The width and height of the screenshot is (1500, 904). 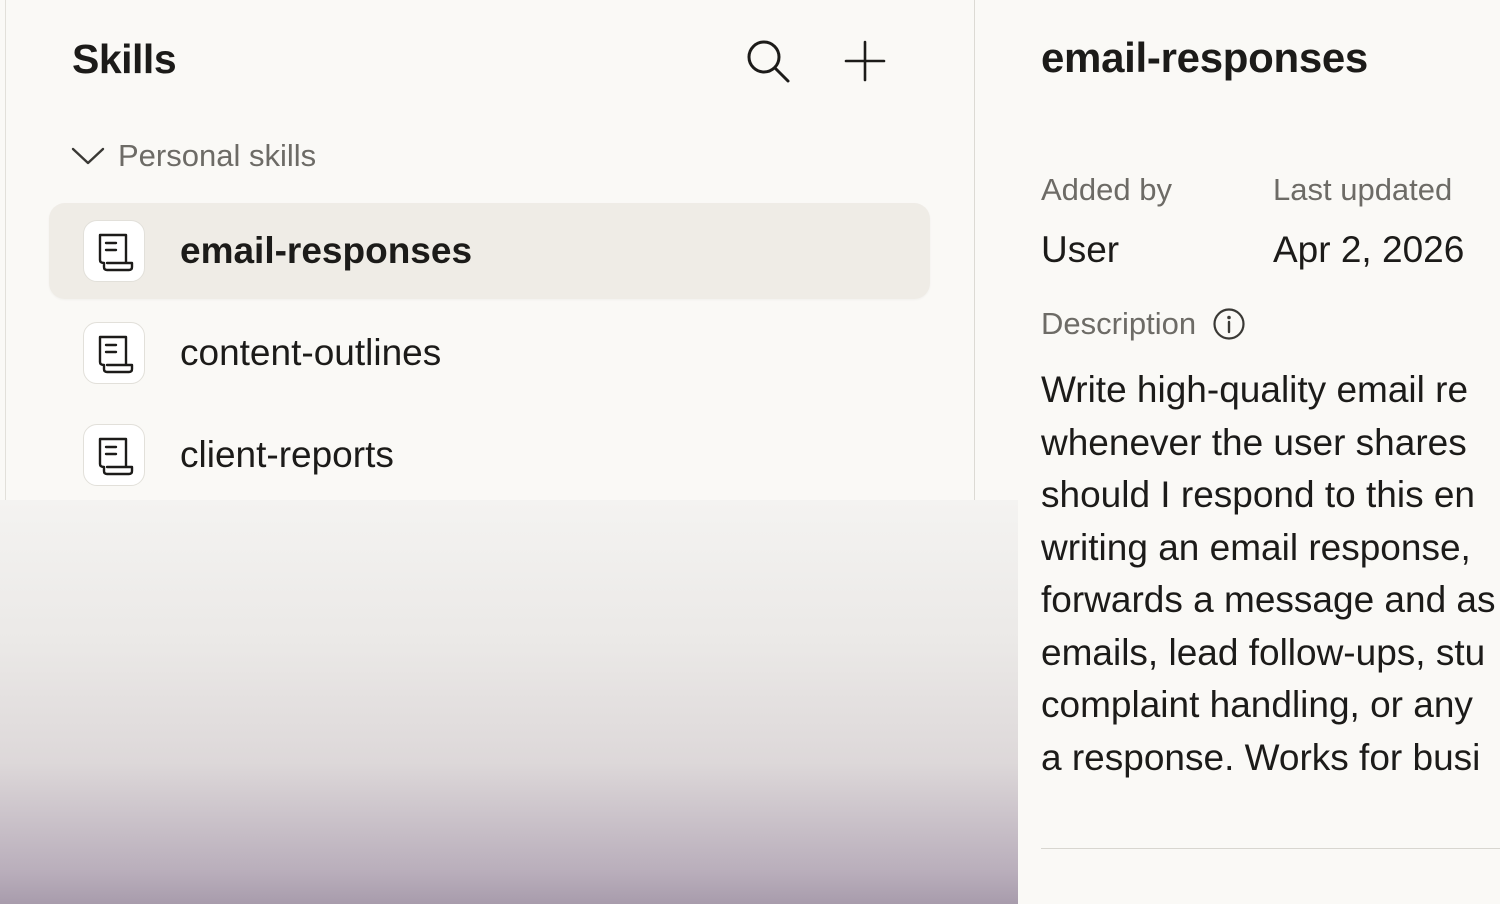 What do you see at coordinates (311, 352) in the screenshot?
I see `skill-label: content-outlines` at bounding box center [311, 352].